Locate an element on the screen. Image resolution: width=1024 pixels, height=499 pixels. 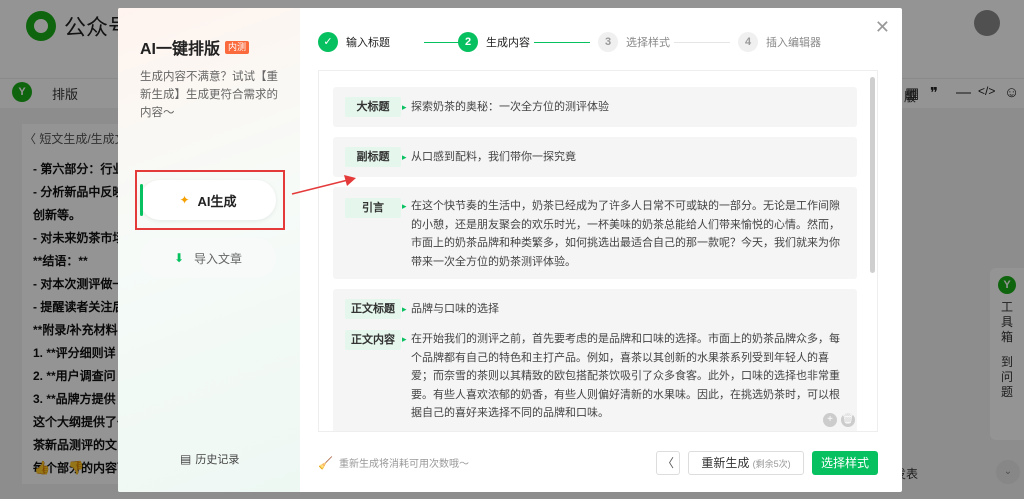
annotation-arrow is located at coordinates (323, 185).